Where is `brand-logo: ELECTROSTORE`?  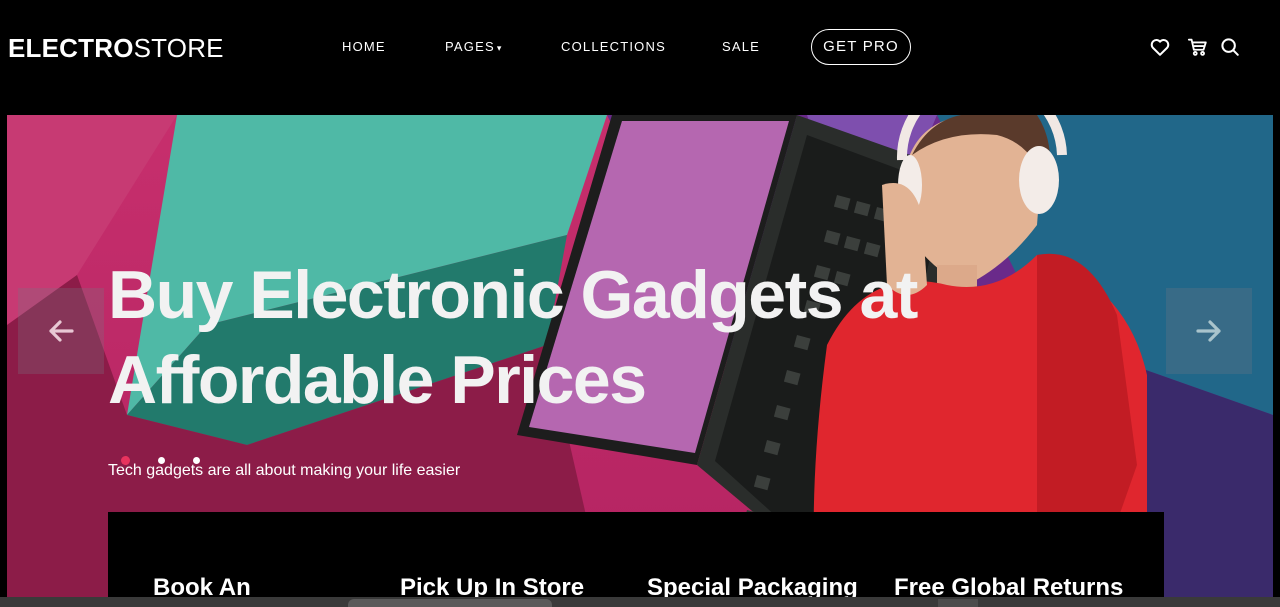 brand-logo: ELECTROSTORE is located at coordinates (116, 48).